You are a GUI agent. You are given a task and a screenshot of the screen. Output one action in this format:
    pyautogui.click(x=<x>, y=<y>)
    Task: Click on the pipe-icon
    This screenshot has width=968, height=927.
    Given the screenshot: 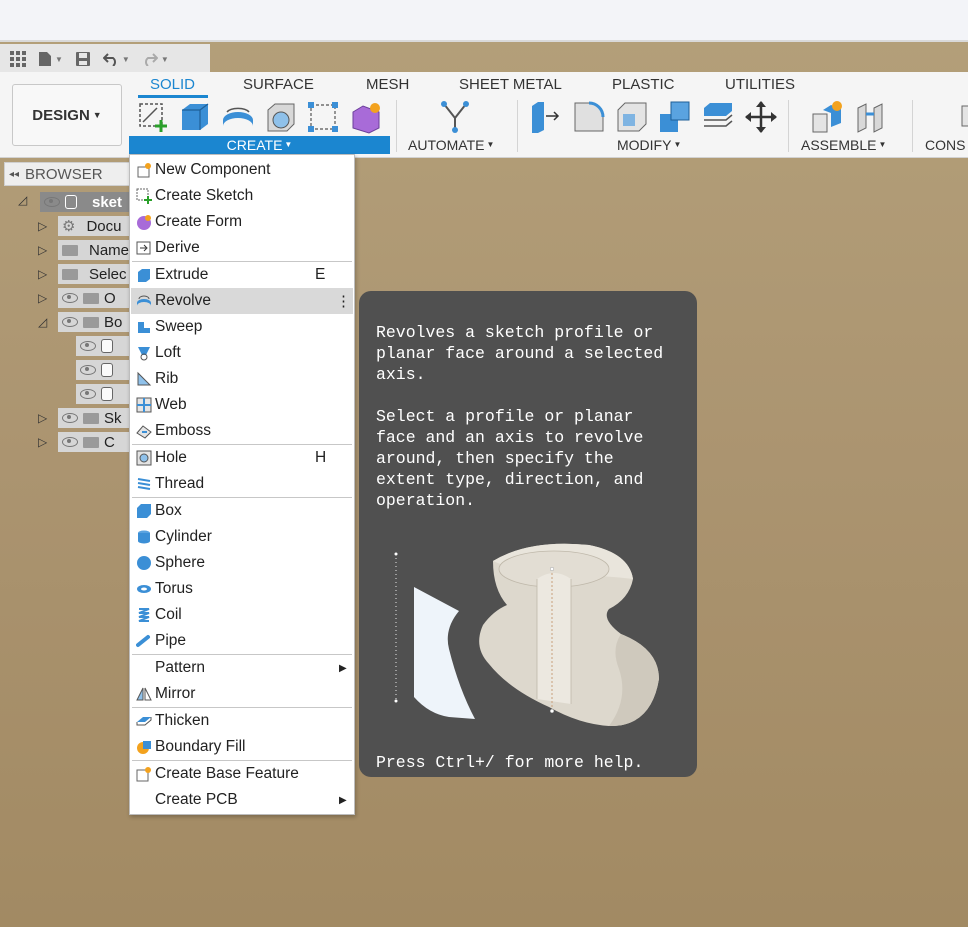 What is the action you would take?
    pyautogui.click(x=143, y=641)
    